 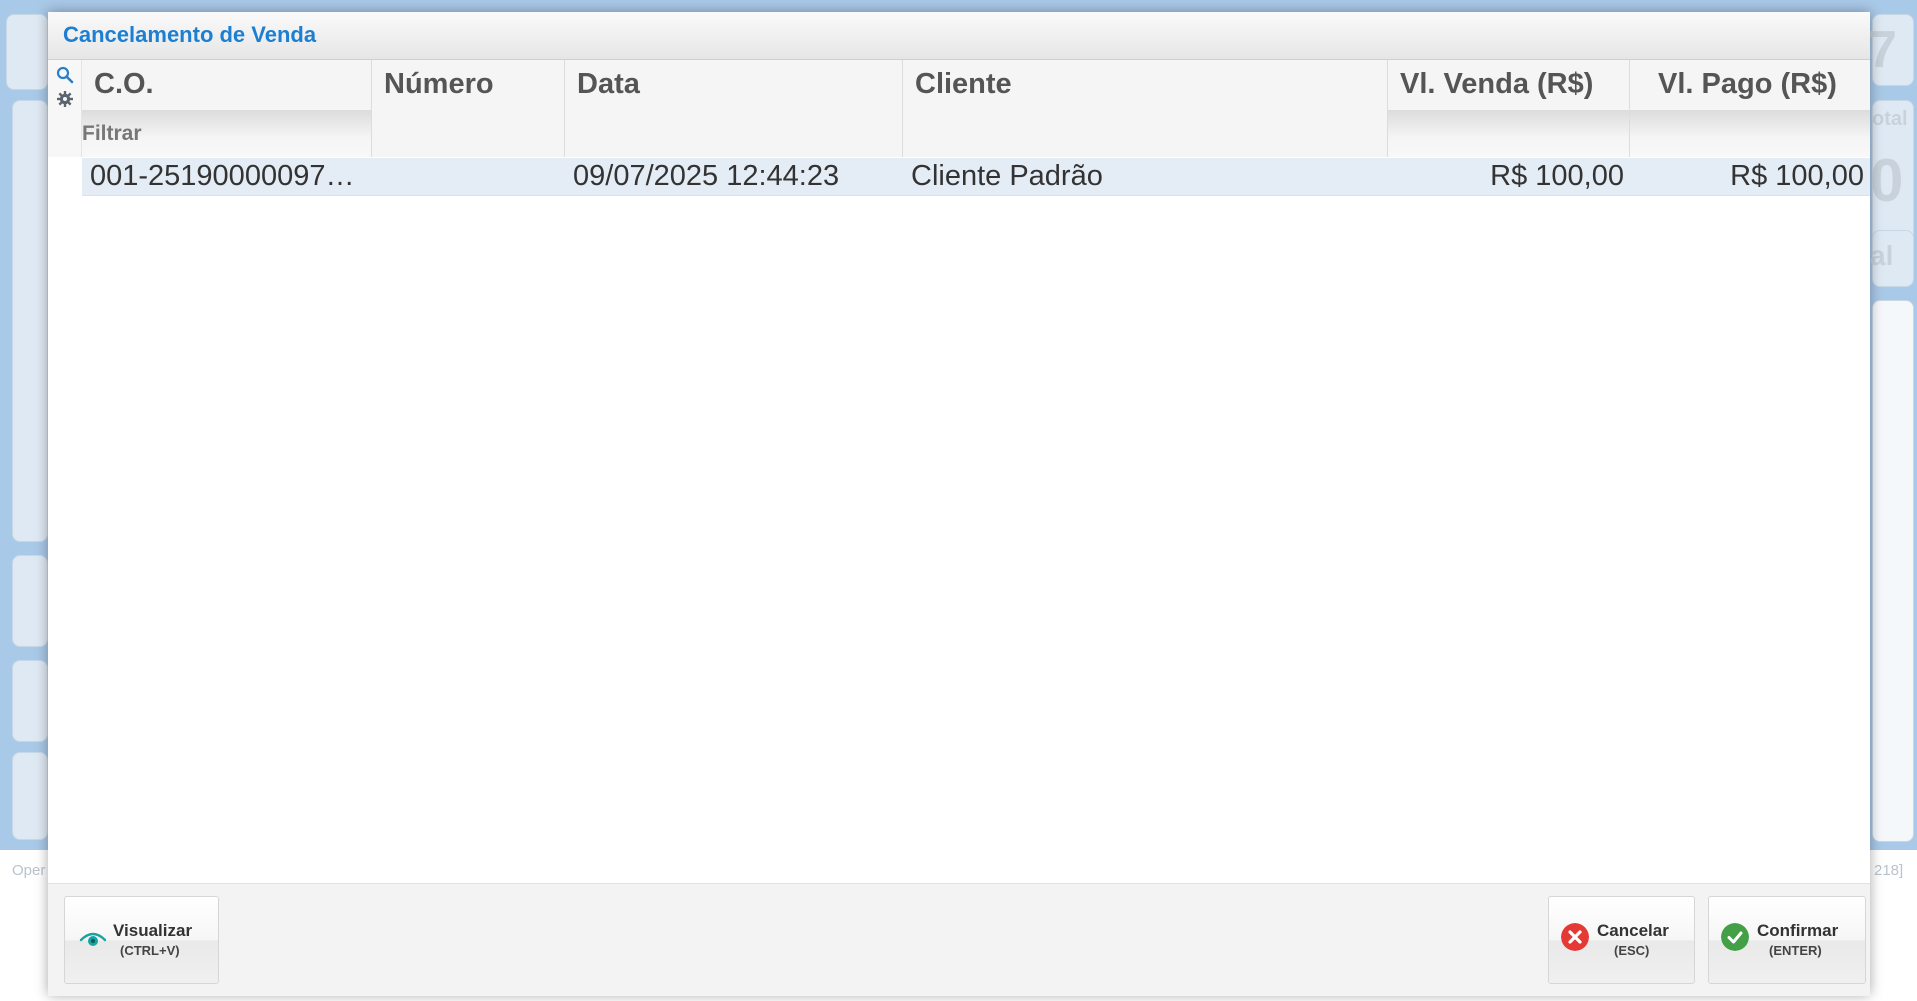 I want to click on cell-cliente: Cliente Padrão, so click(x=1007, y=176).